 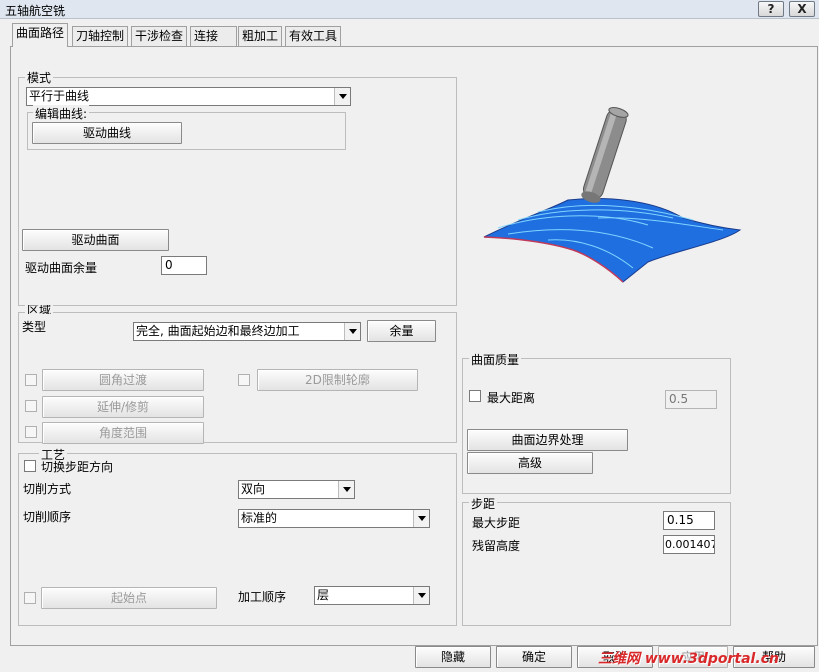 I want to click on start-point-checkbox, so click(x=30, y=598).